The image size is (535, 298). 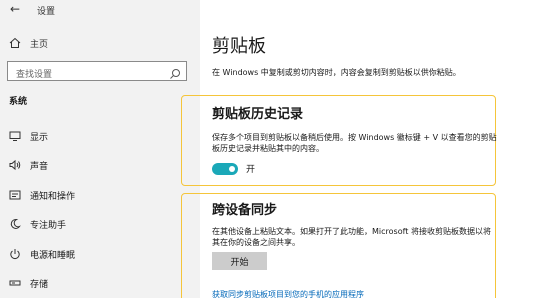 What do you see at coordinates (15, 9) in the screenshot?
I see `back-arrow-icon: ←` at bounding box center [15, 9].